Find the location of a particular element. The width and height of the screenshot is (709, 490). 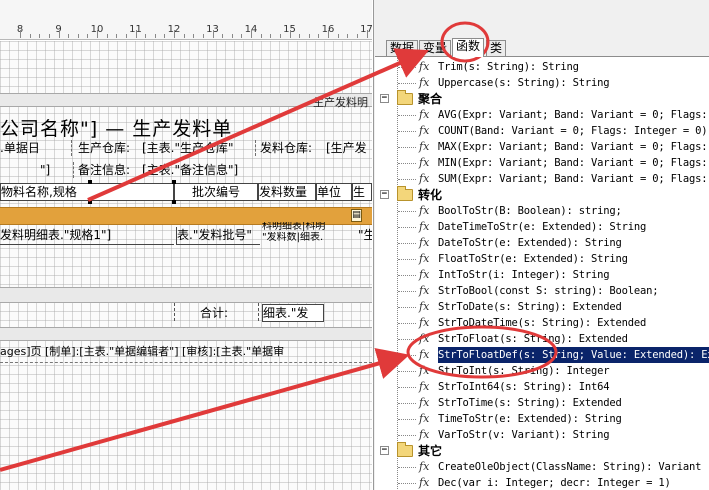

function-item: fx StrToTime(s: String): Extended is located at coordinates (542, 403).